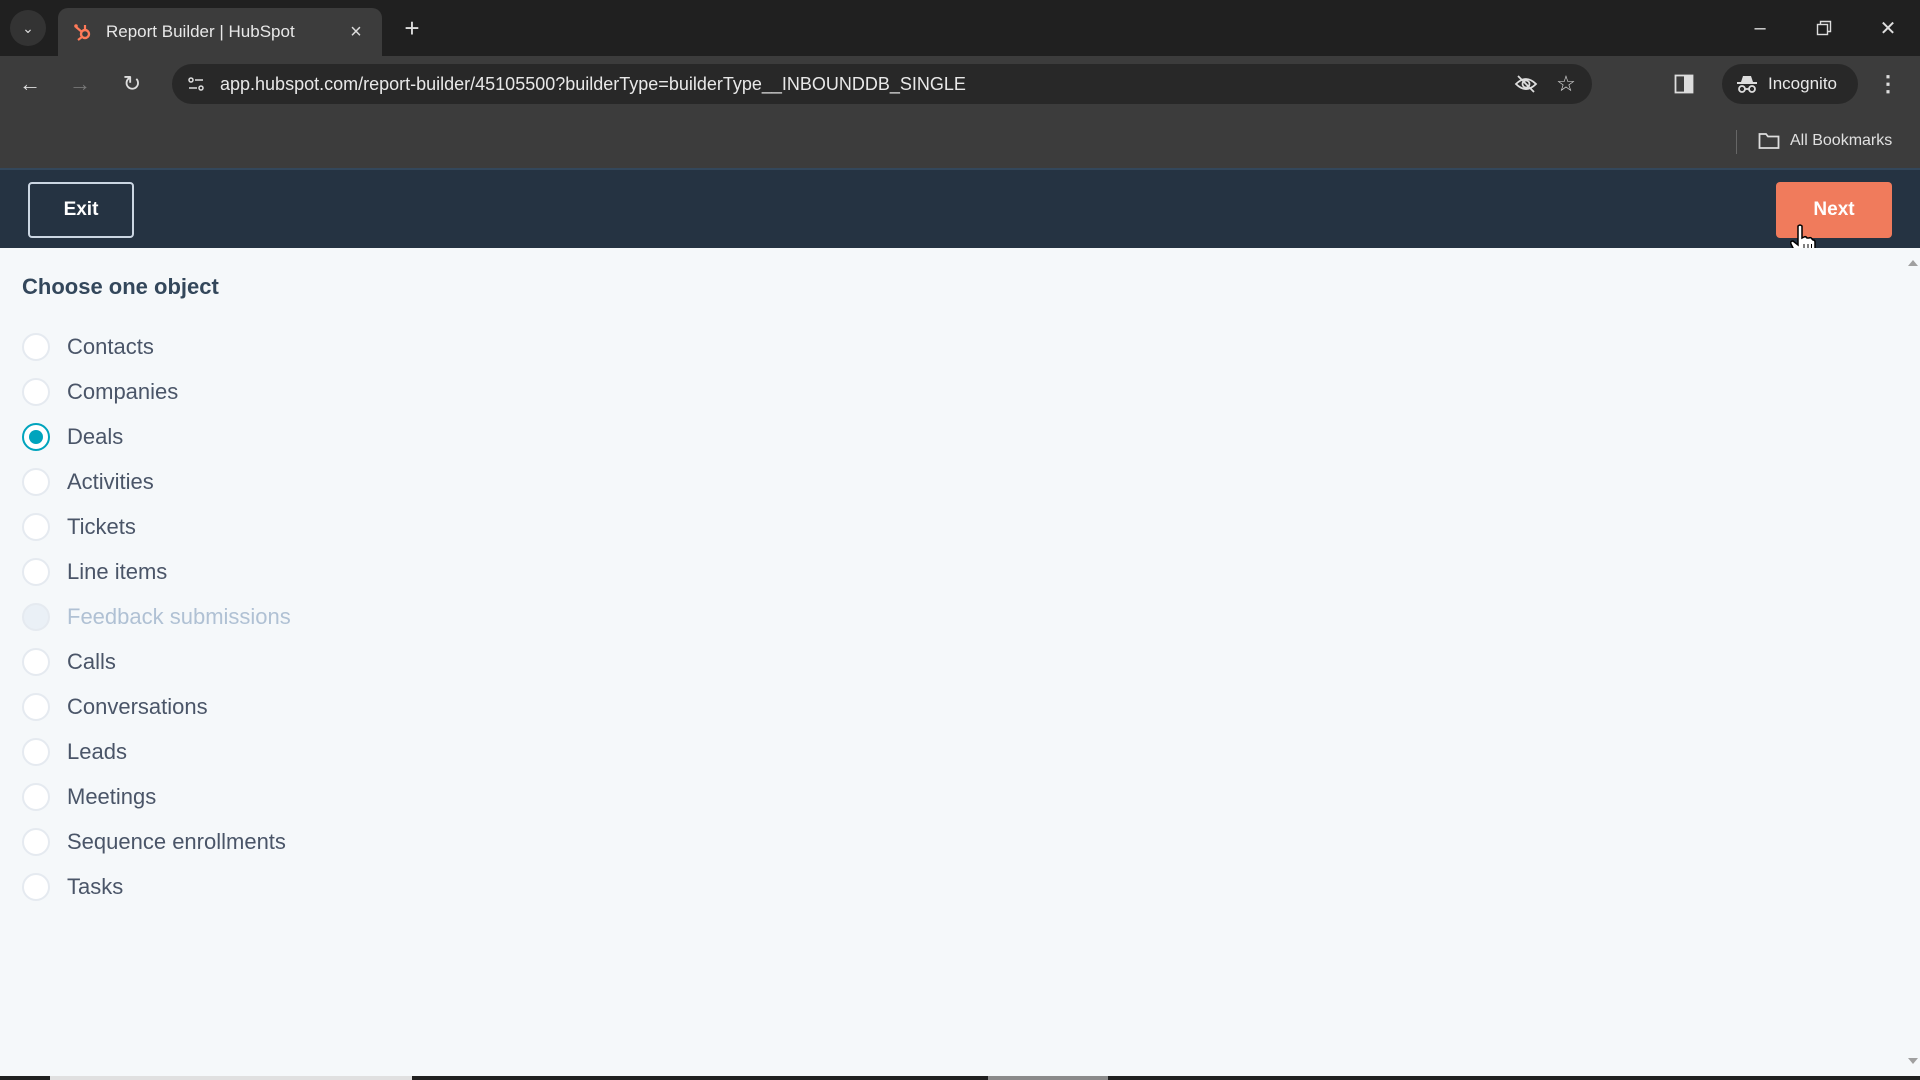  Describe the element at coordinates (110, 481) in the screenshot. I see `radio-label: Activities` at that location.